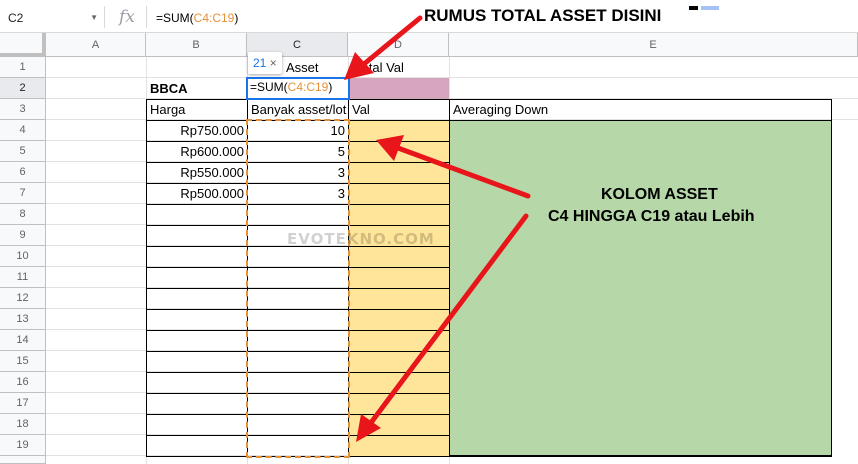  What do you see at coordinates (52, 18) in the screenshot?
I see `name-box: C2 ▼` at bounding box center [52, 18].